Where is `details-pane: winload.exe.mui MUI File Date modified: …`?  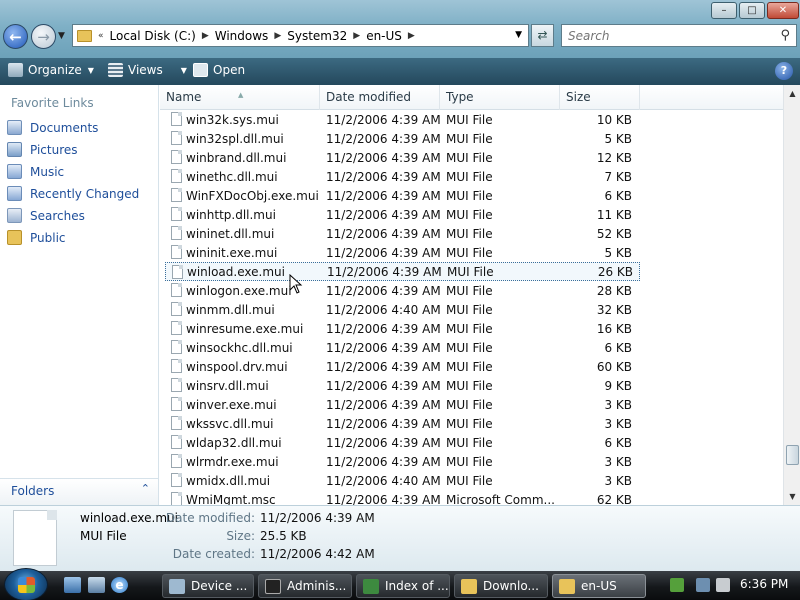 details-pane: winload.exe.mui MUI File Date modified: … is located at coordinates (400, 538).